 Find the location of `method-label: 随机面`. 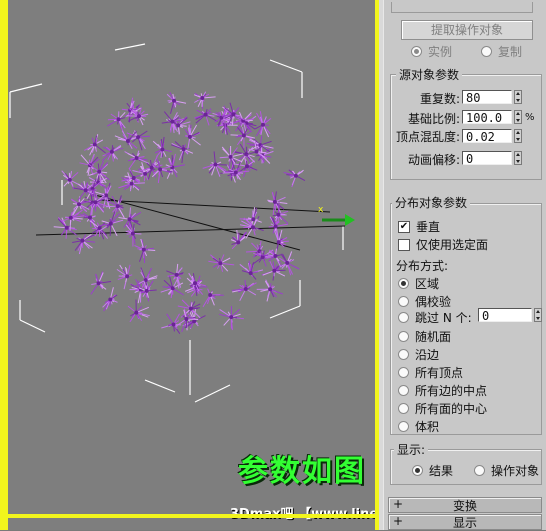

method-label: 随机面 is located at coordinates (433, 336).